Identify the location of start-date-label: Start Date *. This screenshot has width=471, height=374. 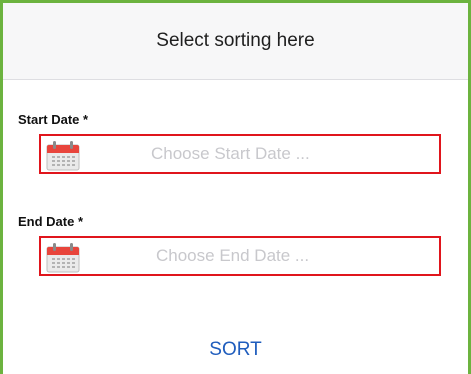
(53, 119).